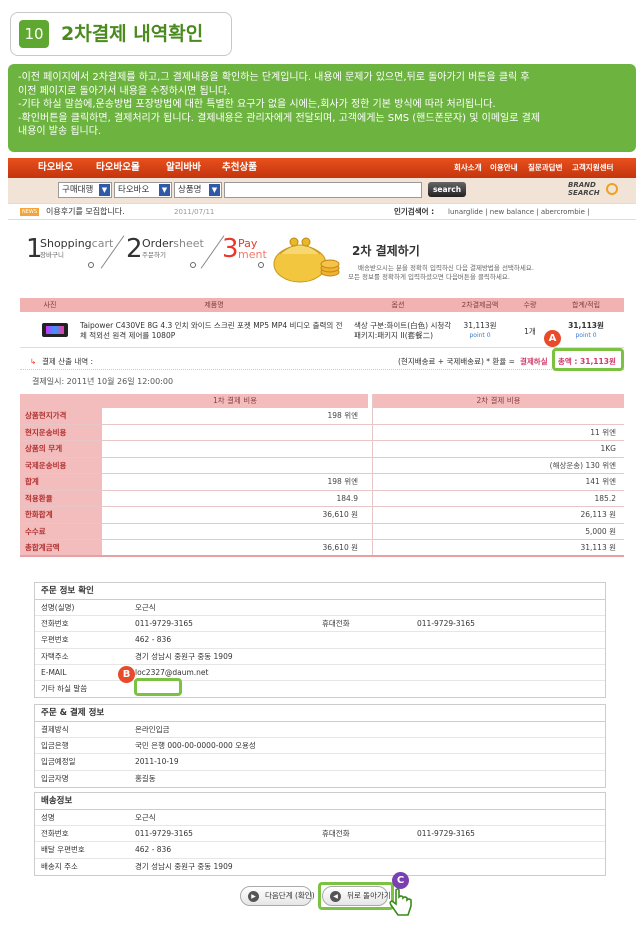 The height and width of the screenshot is (927, 642). What do you see at coordinates (55, 640) in the screenshot?
I see `field-label: 우편번호` at bounding box center [55, 640].